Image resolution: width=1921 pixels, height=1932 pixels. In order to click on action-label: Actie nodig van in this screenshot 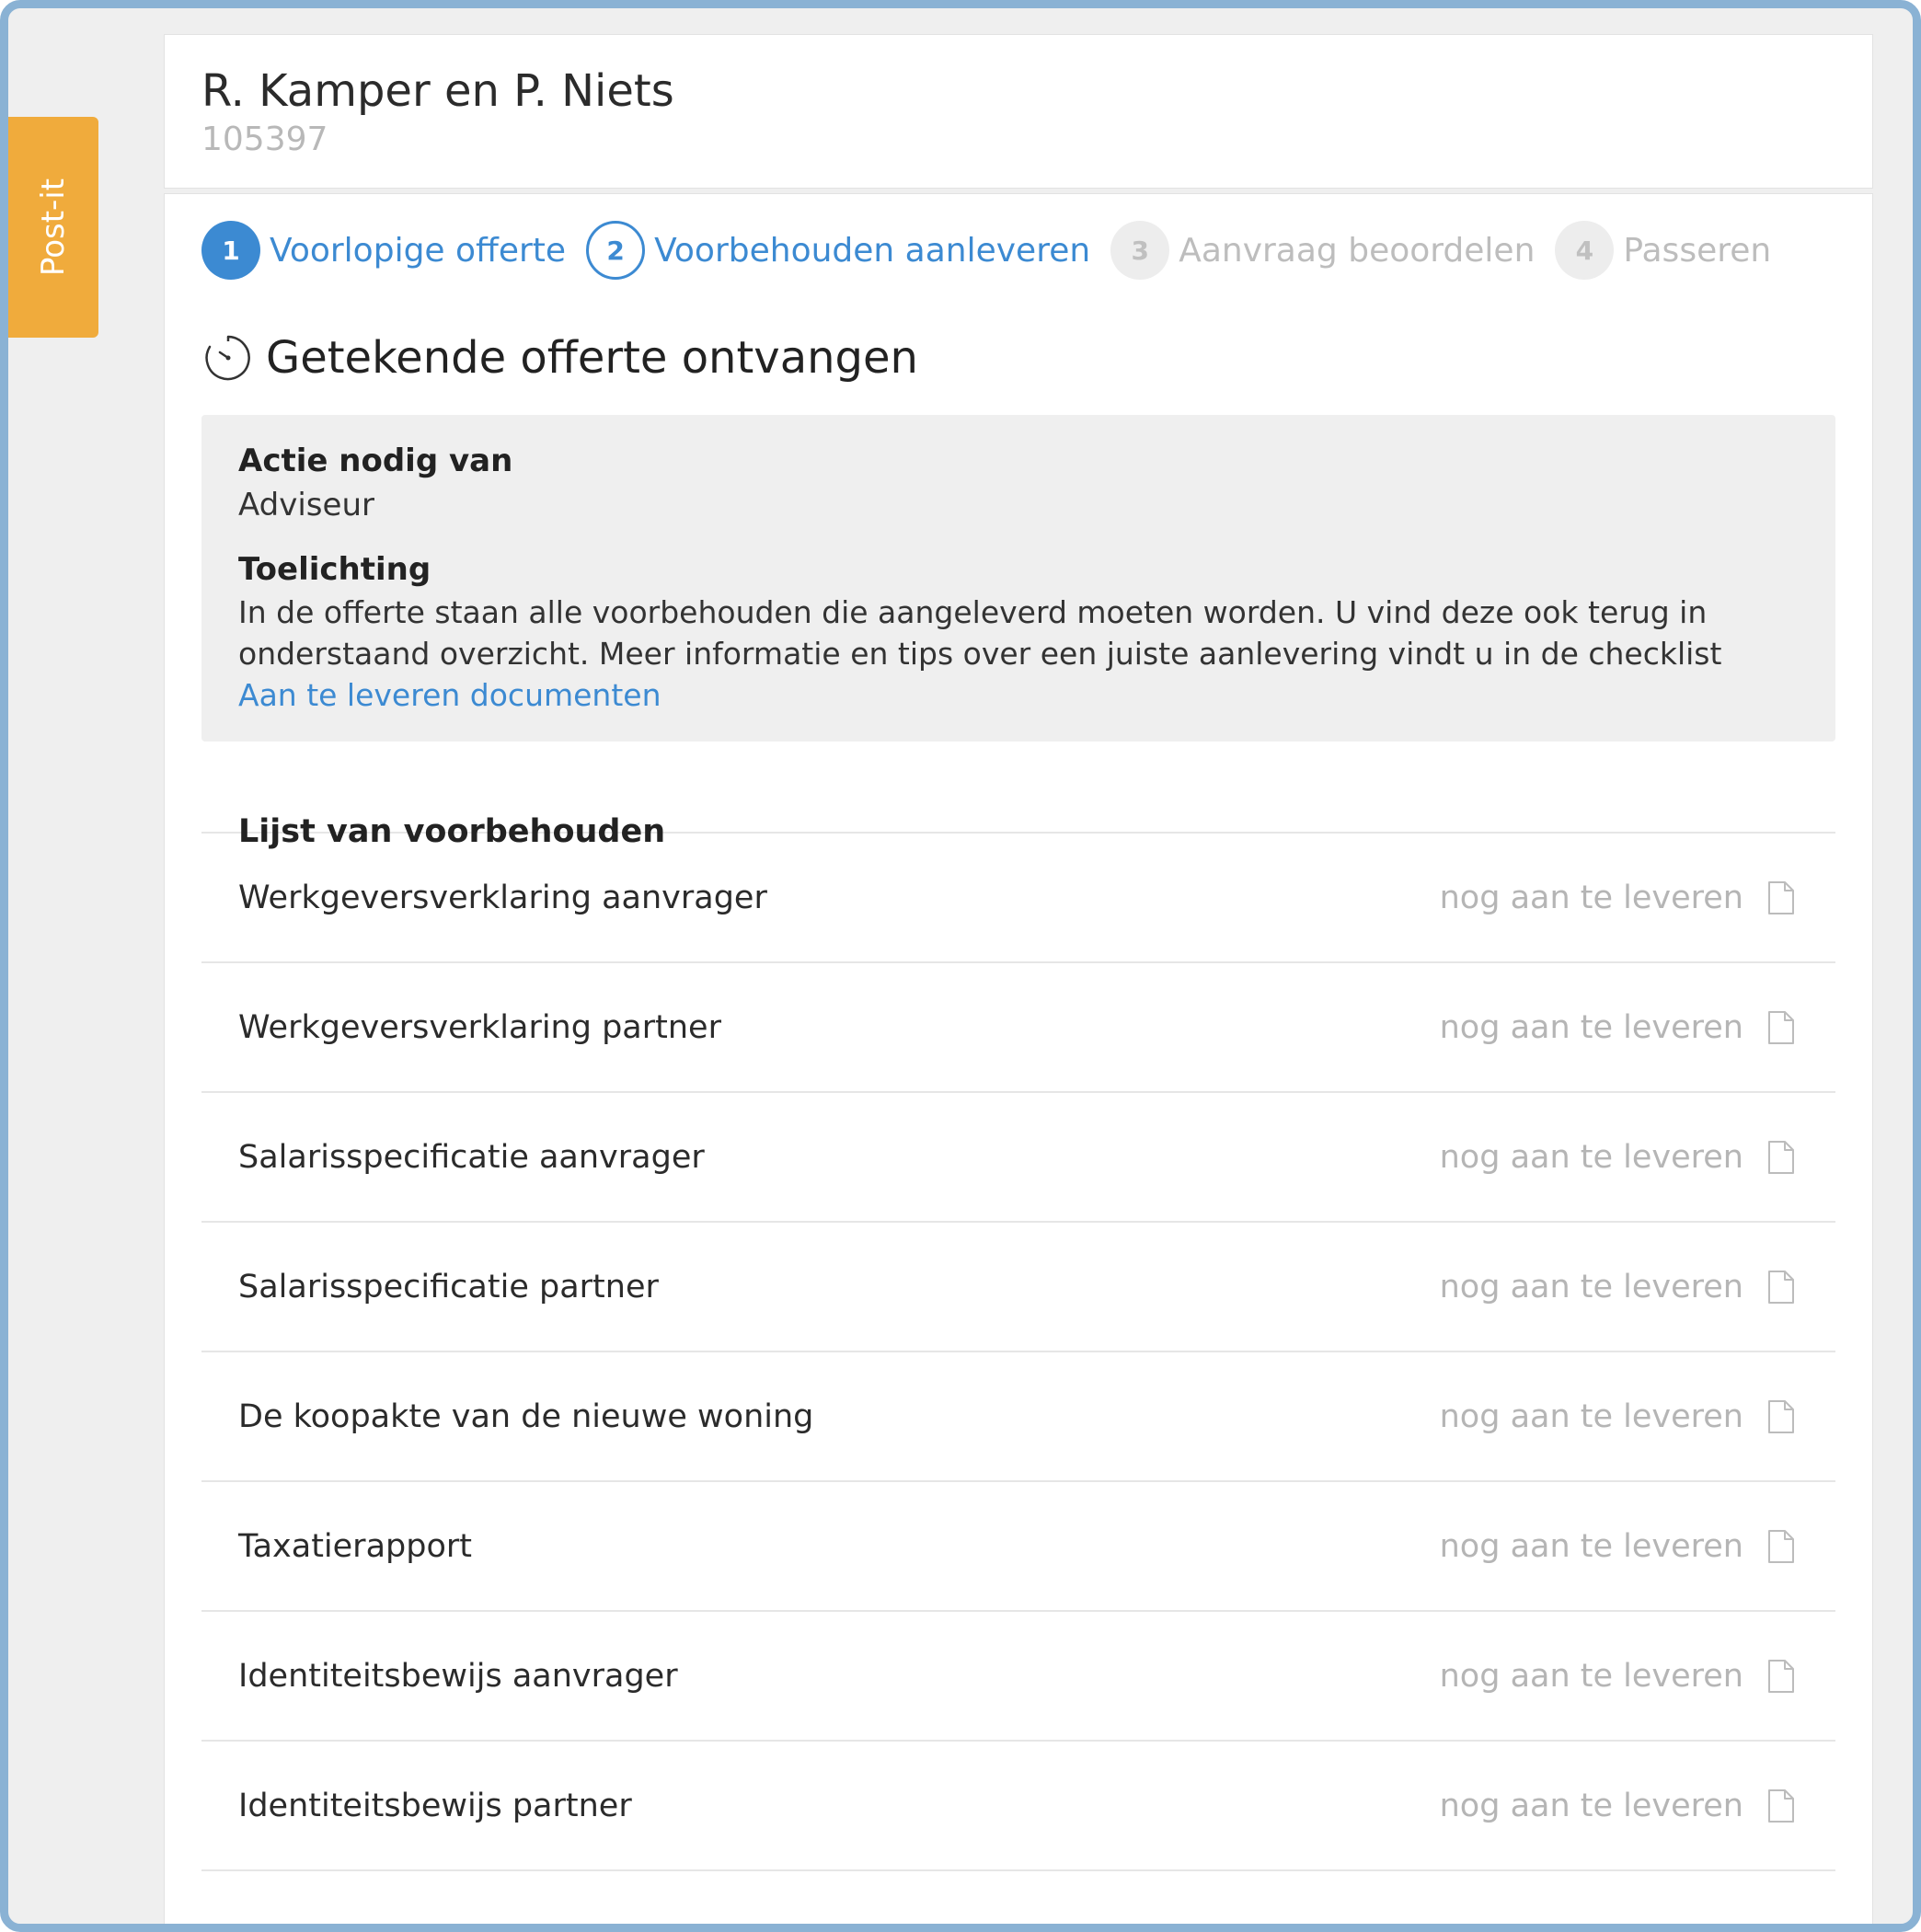, I will do `click(376, 461)`.